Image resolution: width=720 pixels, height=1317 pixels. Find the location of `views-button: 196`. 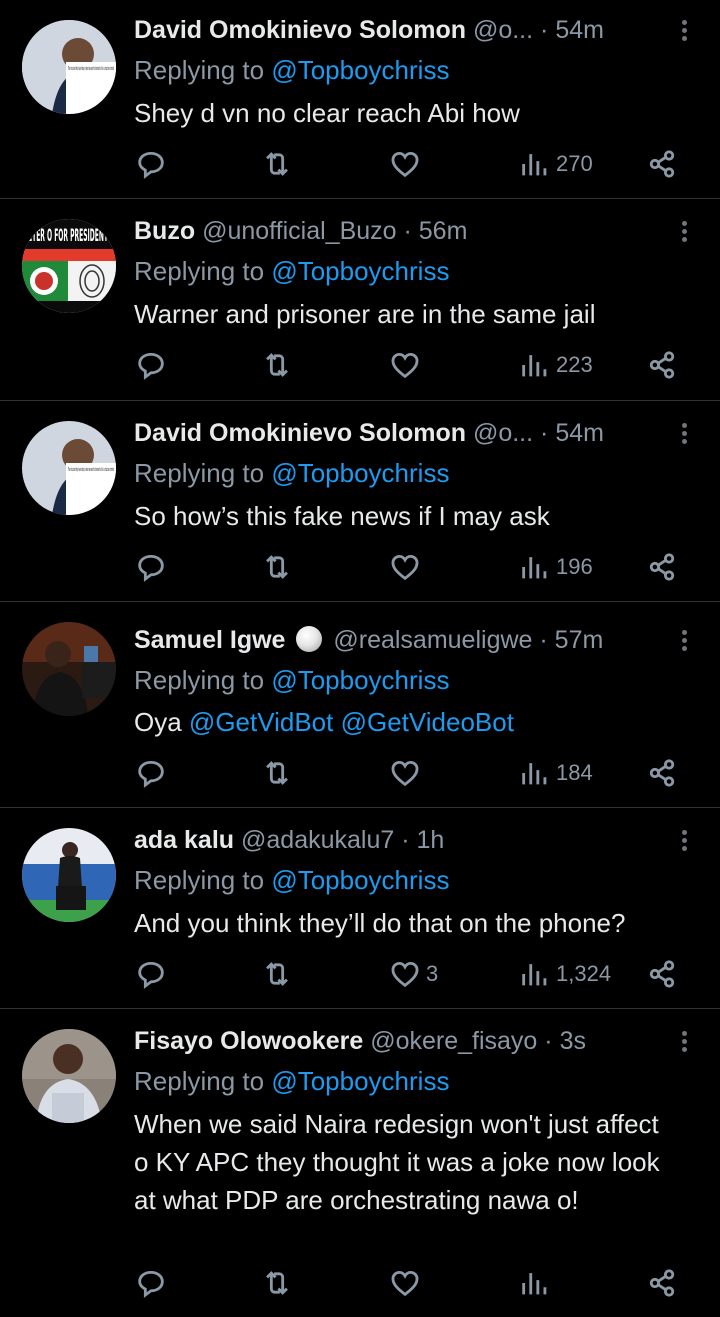

views-button: 196 is located at coordinates (555, 567).